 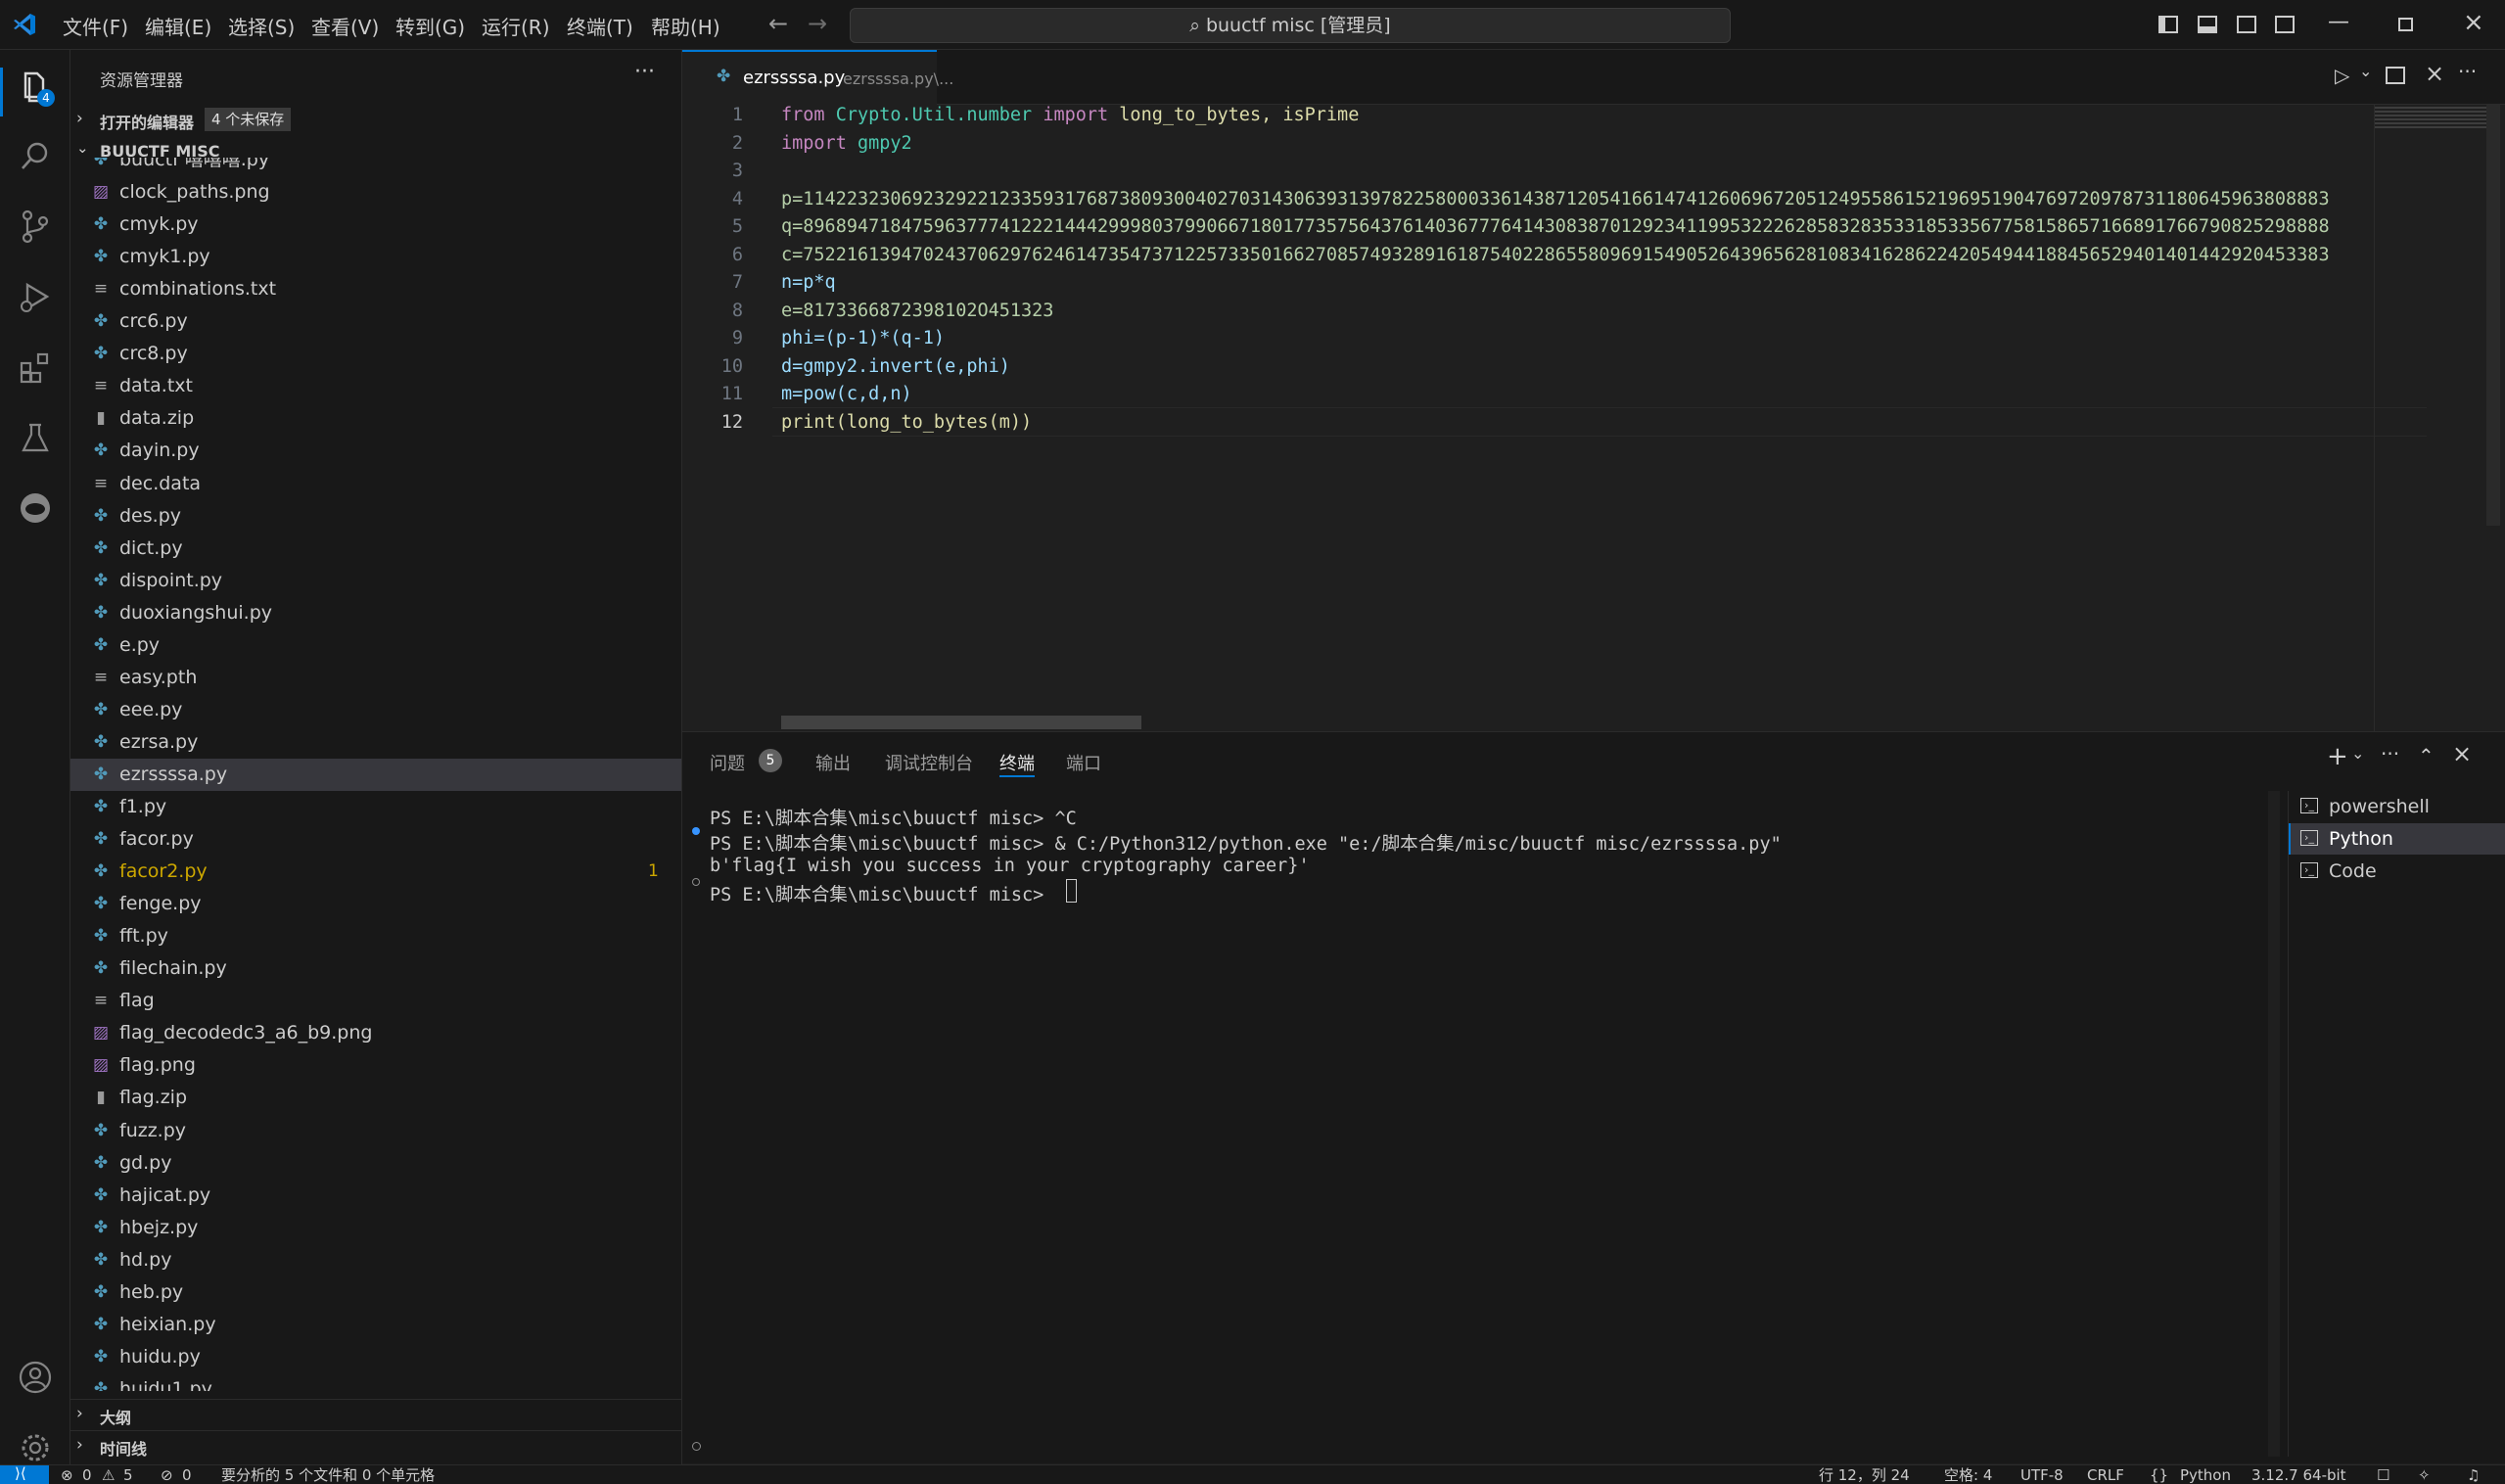 What do you see at coordinates (1290, 25) in the screenshot?
I see `command-center-search: ⌕ buuctf misc [管理员]` at bounding box center [1290, 25].